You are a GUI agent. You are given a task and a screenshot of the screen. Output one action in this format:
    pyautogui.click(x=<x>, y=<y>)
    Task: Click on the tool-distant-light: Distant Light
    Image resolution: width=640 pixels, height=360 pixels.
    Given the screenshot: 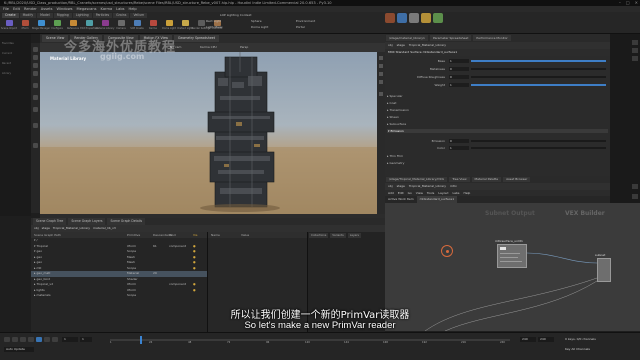 What is the action you would take?
    pyautogui.click(x=185, y=25)
    